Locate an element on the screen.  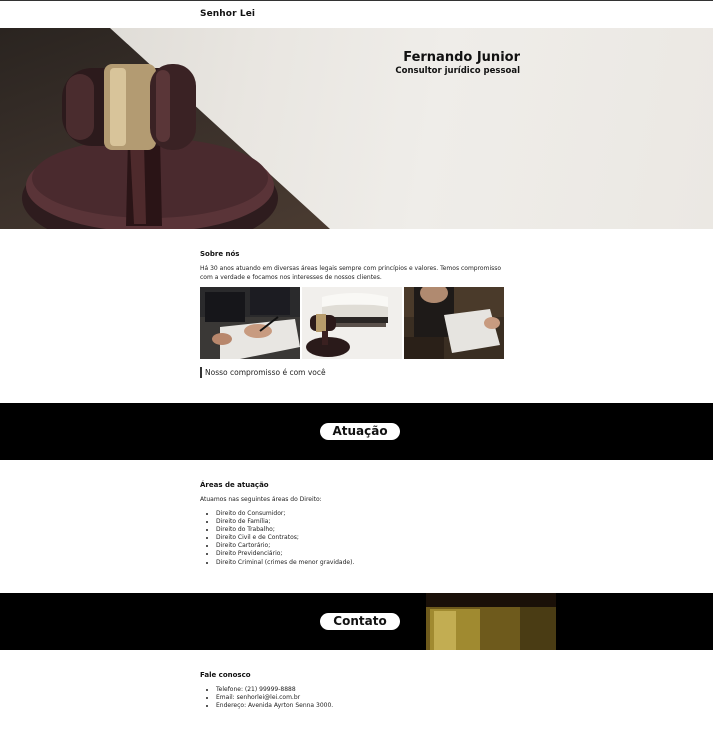
contact-email: Email: senhorlei@lei.com.br is located at coordinates (274, 698).